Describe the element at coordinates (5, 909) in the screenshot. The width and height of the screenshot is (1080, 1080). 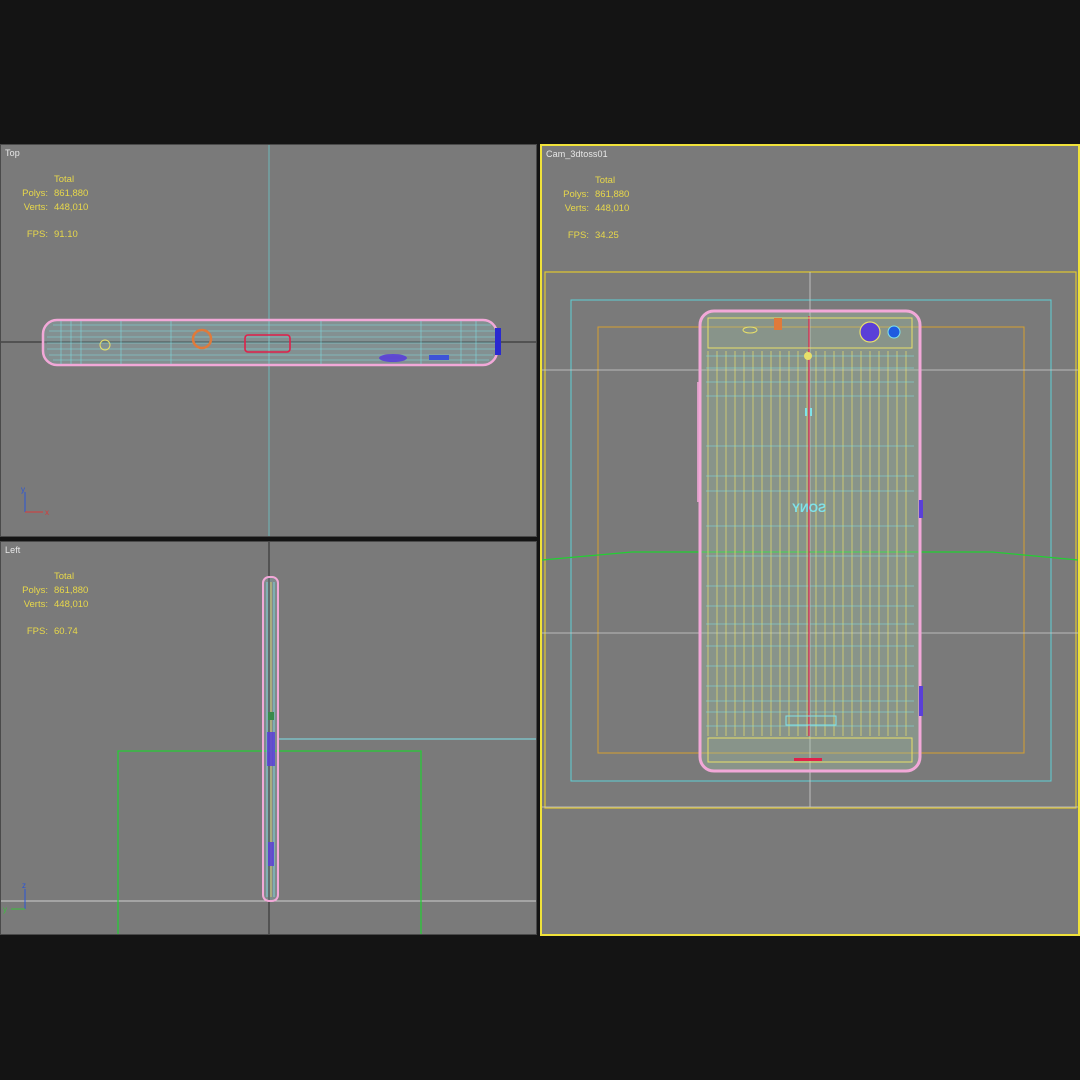
I see `axis-label-b: y` at that location.